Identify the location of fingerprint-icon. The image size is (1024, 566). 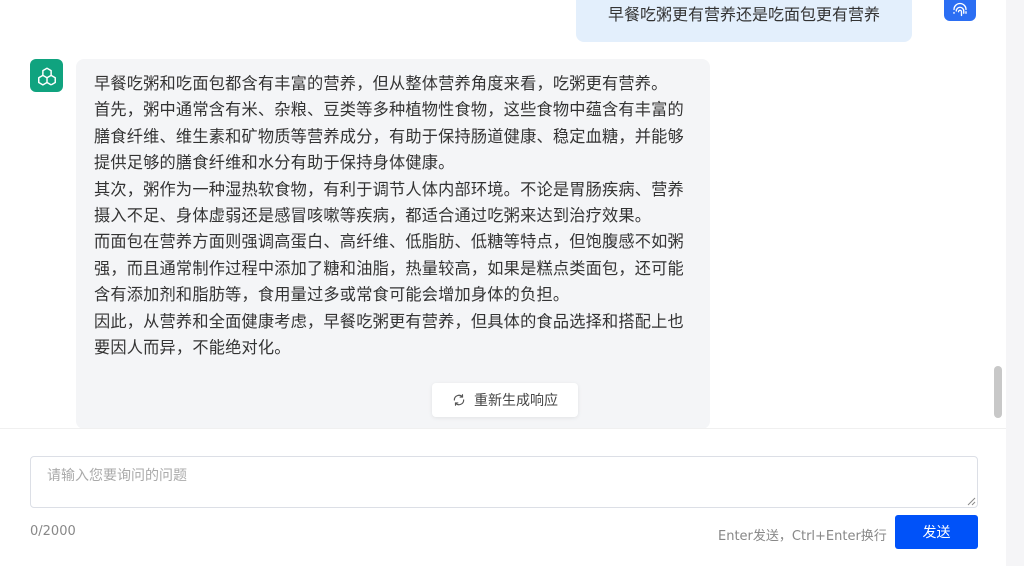
(960, 9).